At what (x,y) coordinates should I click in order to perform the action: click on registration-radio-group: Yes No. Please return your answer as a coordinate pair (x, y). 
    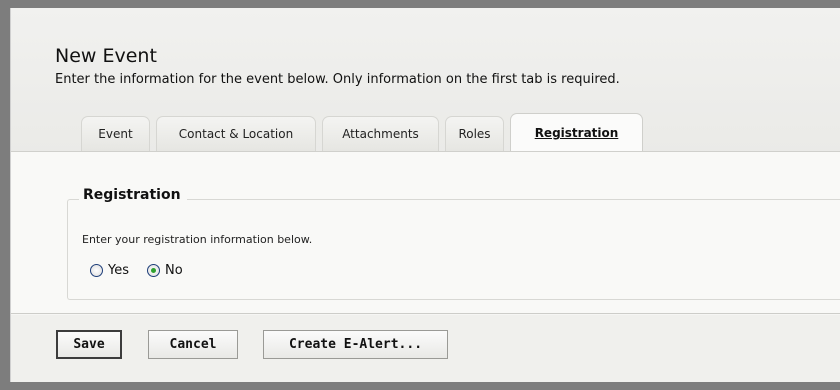
    Looking at the image, I should click on (145, 270).